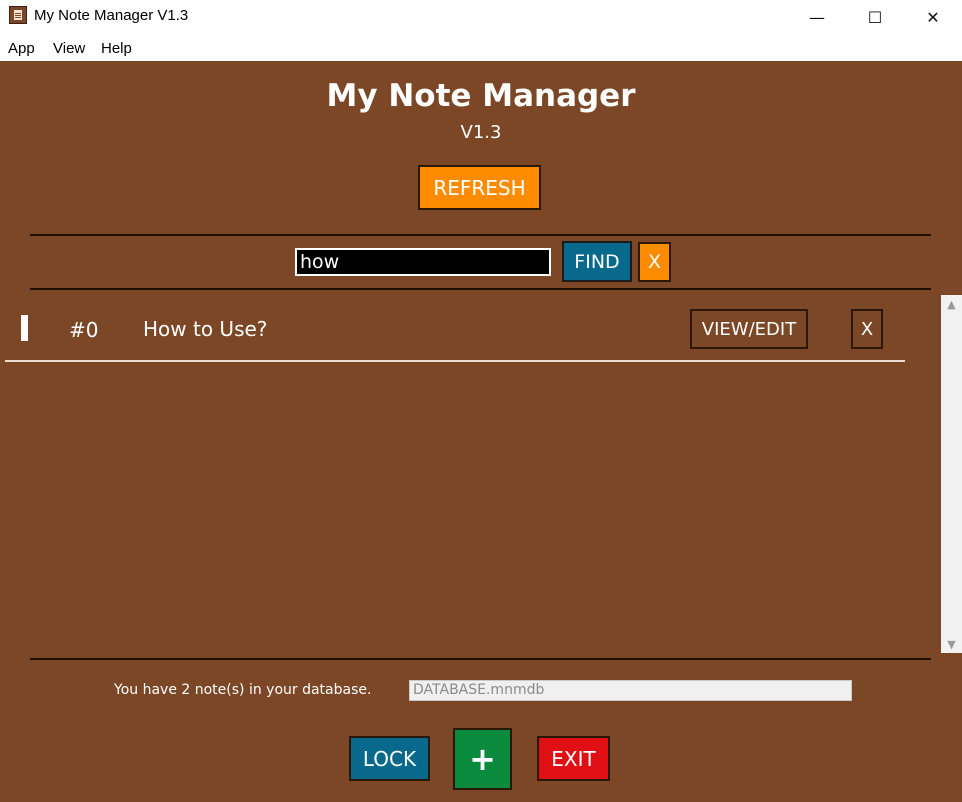  I want to click on menu-bar: App View Help, so click(481, 47).